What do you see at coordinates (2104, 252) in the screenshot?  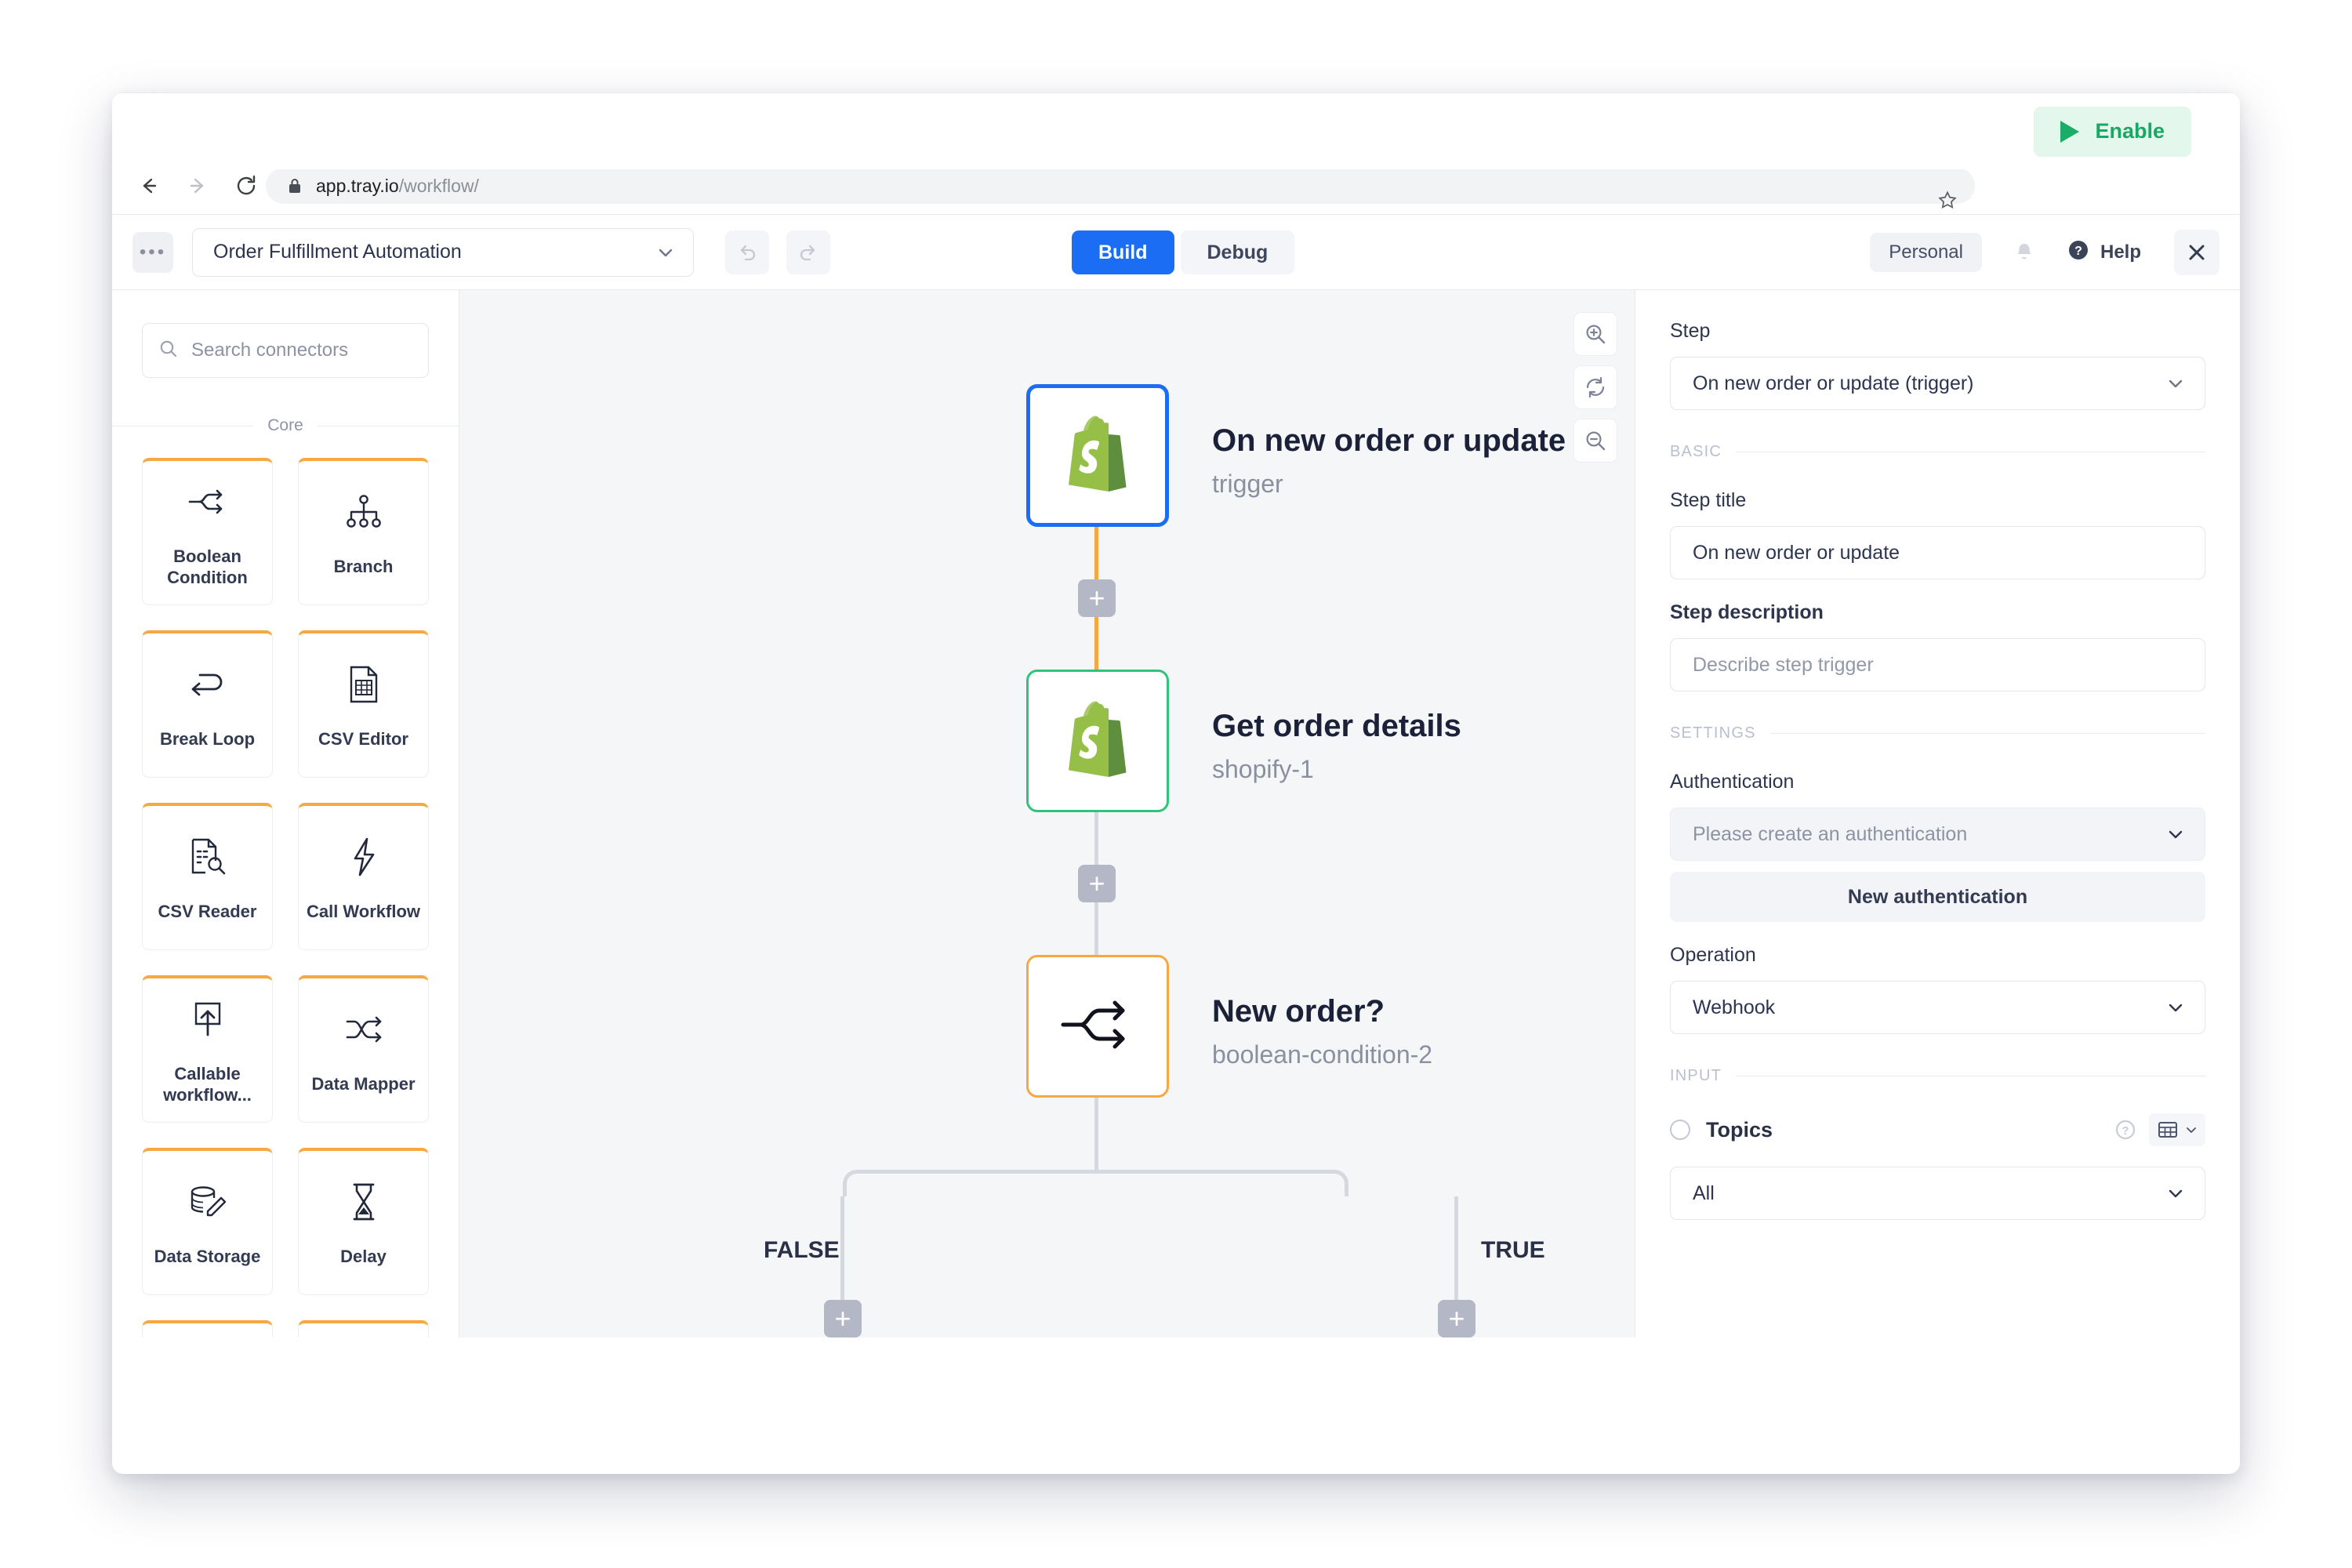 I see `help-button: ? Help` at bounding box center [2104, 252].